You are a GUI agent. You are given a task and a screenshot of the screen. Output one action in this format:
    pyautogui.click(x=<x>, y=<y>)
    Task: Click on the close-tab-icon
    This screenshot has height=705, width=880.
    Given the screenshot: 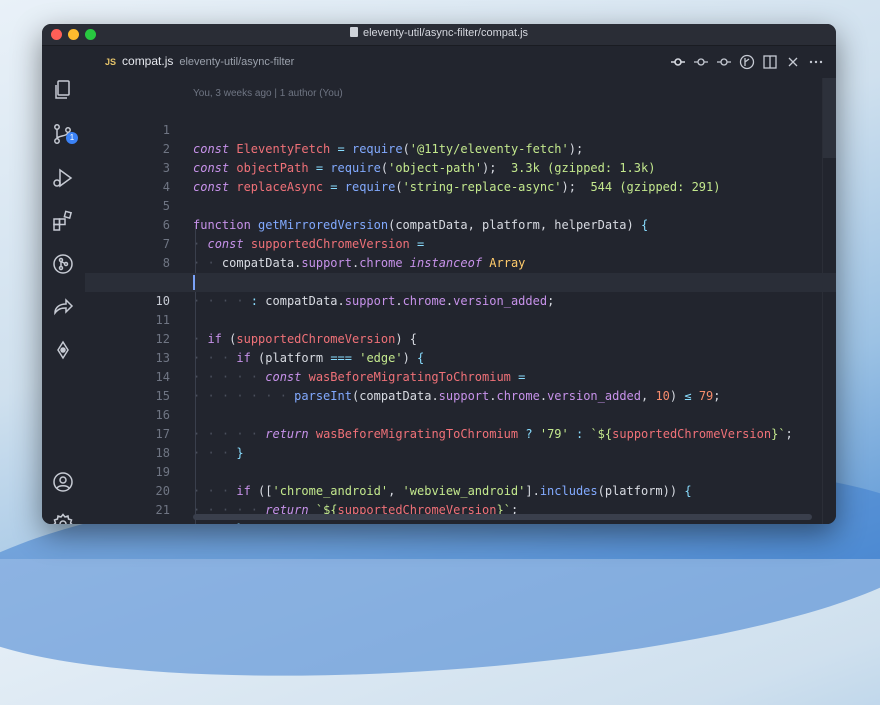 What is the action you would take?
    pyautogui.click(x=793, y=62)
    